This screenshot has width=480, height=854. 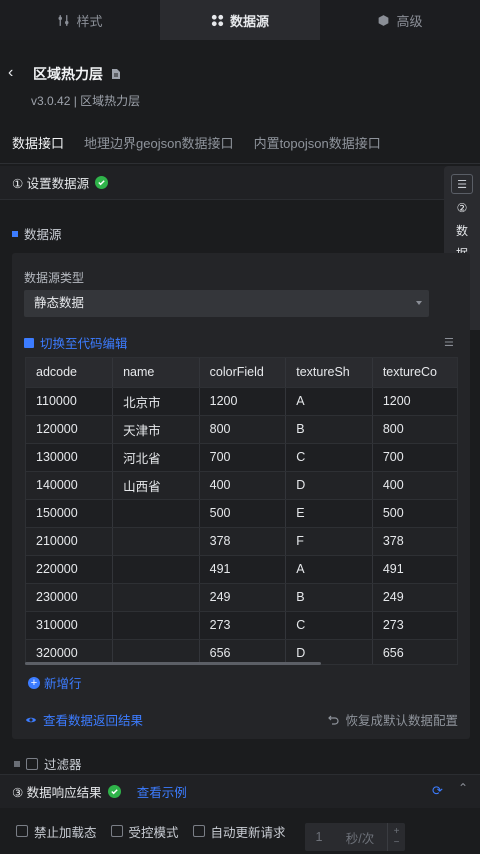 What do you see at coordinates (116, 831) in the screenshot?
I see `controlled-mode-checkbox` at bounding box center [116, 831].